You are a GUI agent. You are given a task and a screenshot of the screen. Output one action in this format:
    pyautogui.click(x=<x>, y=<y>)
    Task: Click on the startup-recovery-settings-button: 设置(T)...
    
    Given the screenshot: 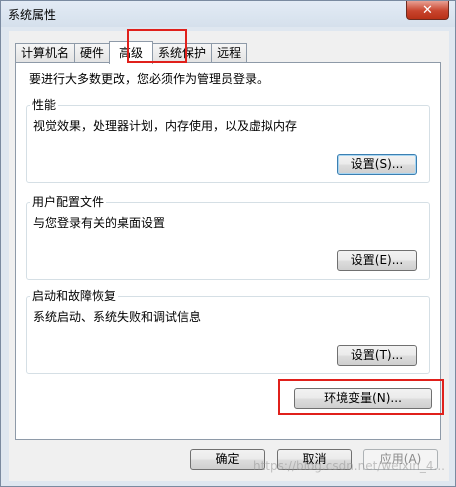 What is the action you would take?
    pyautogui.click(x=377, y=355)
    